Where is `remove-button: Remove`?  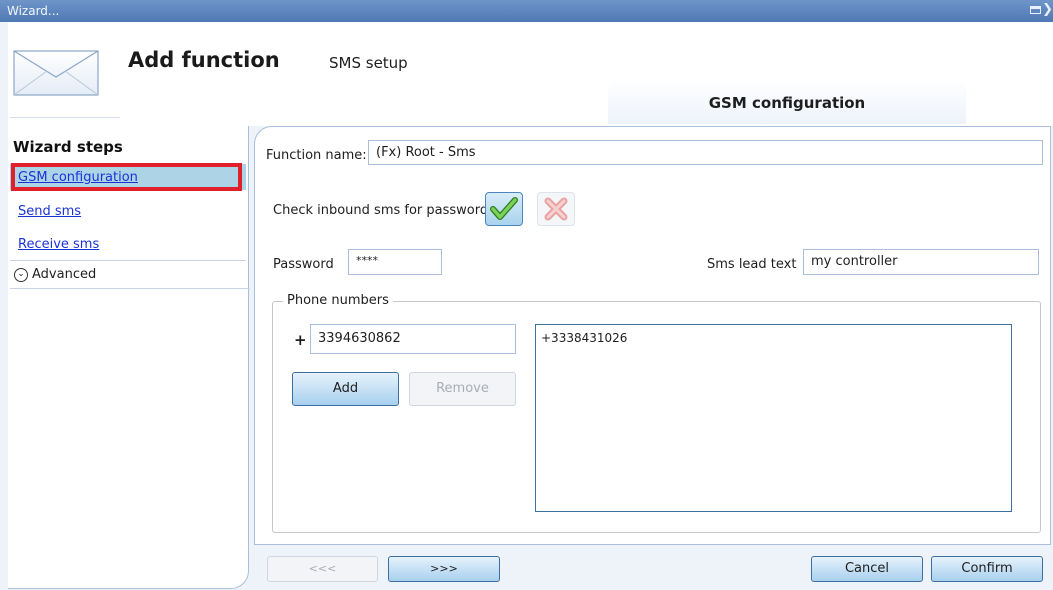 remove-button: Remove is located at coordinates (462, 389).